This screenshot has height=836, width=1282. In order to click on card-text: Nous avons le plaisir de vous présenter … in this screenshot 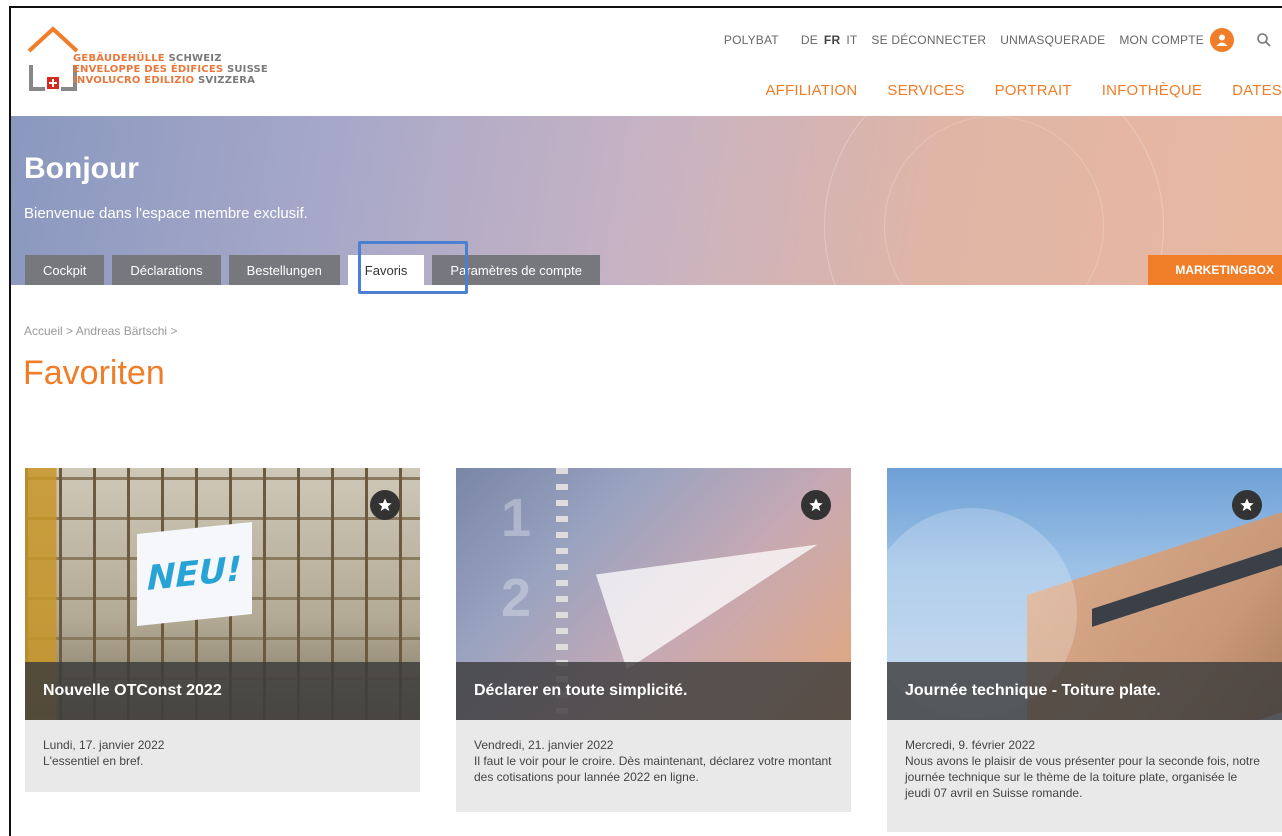, I will do `click(1082, 777)`.